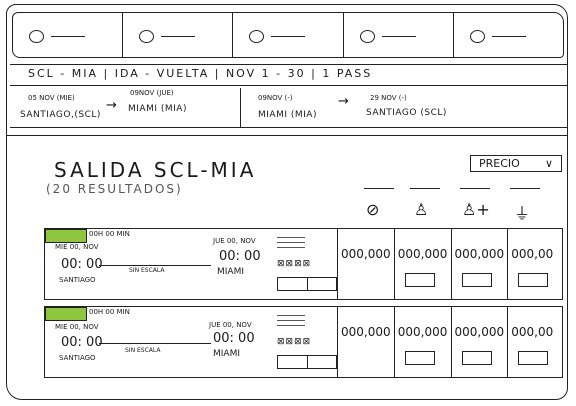  Describe the element at coordinates (240, 108) in the screenshot. I see `legs-divider` at that location.